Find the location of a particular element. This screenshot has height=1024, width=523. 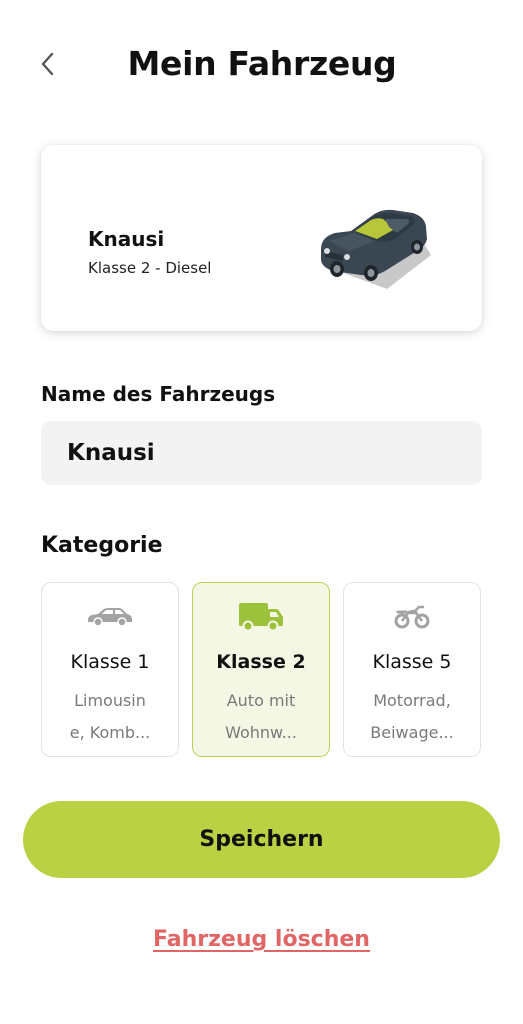

car-illustration is located at coordinates (376, 249).